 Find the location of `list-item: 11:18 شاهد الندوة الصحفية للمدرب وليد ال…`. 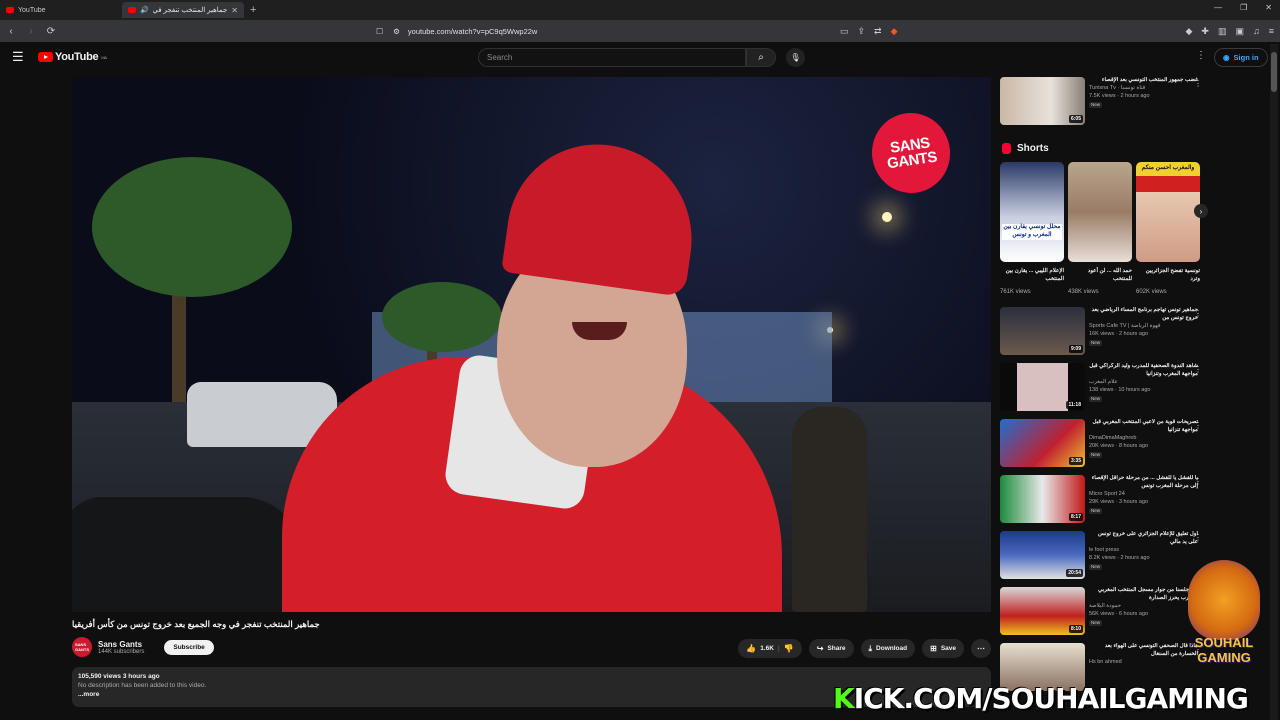

list-item: 11:18 شاهد الندوة الصحفية للمدرب وليد ال… is located at coordinates (1103, 391).